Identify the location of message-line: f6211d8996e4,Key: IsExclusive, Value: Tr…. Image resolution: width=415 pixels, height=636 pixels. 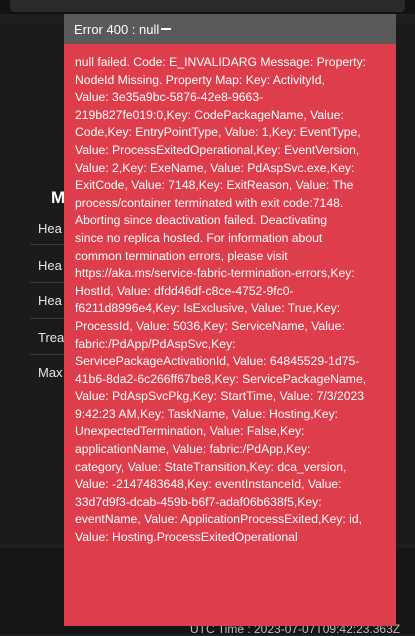
(208, 308).